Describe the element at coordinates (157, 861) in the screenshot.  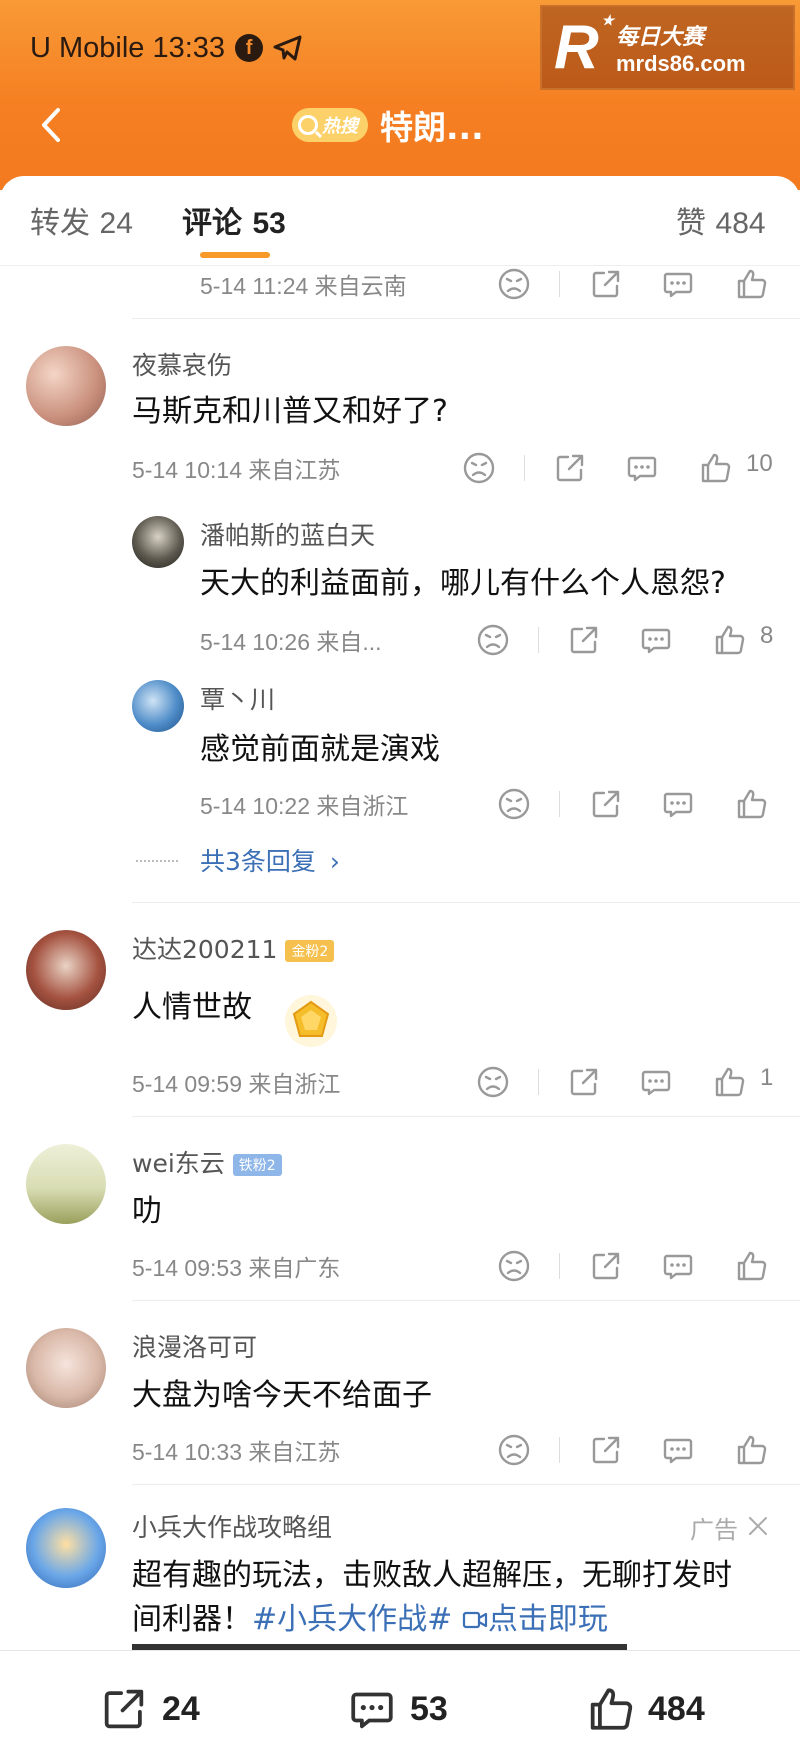
I see `reply-dots-decor` at that location.